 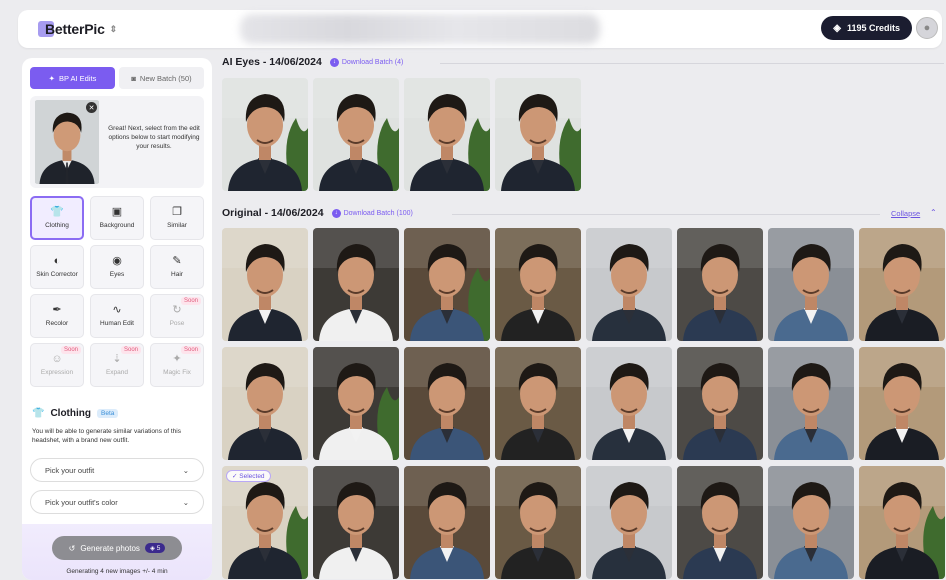 I want to click on app-logo: BetterPic ⇕, so click(x=77, y=29).